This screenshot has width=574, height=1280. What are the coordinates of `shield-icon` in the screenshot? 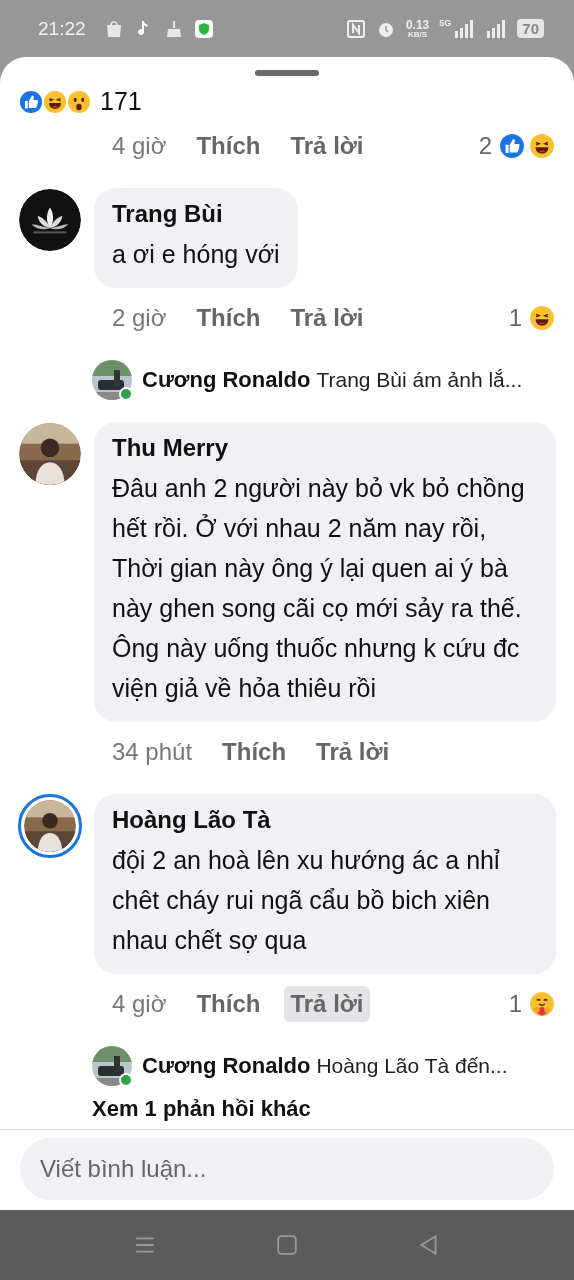 It's located at (203, 28).